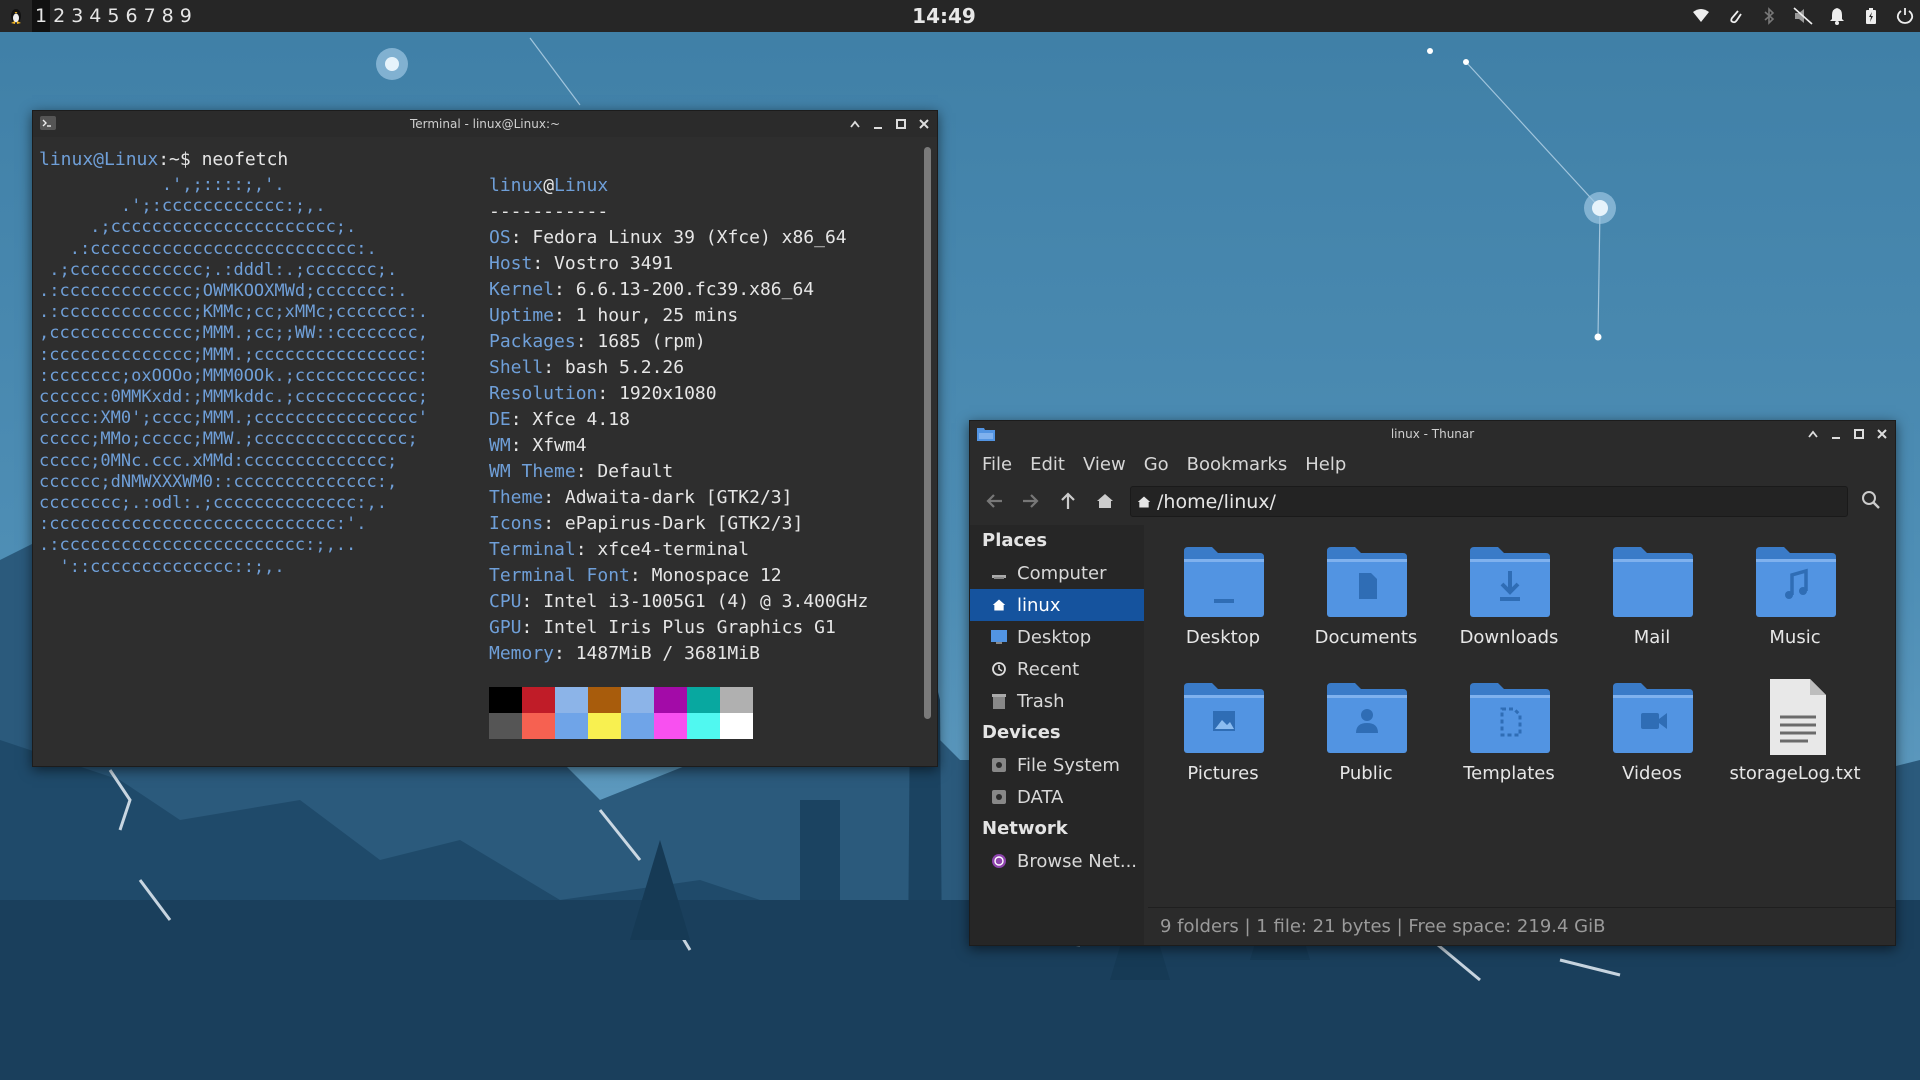  Describe the element at coordinates (77, 16) in the screenshot. I see `workspace-3: 3` at that location.